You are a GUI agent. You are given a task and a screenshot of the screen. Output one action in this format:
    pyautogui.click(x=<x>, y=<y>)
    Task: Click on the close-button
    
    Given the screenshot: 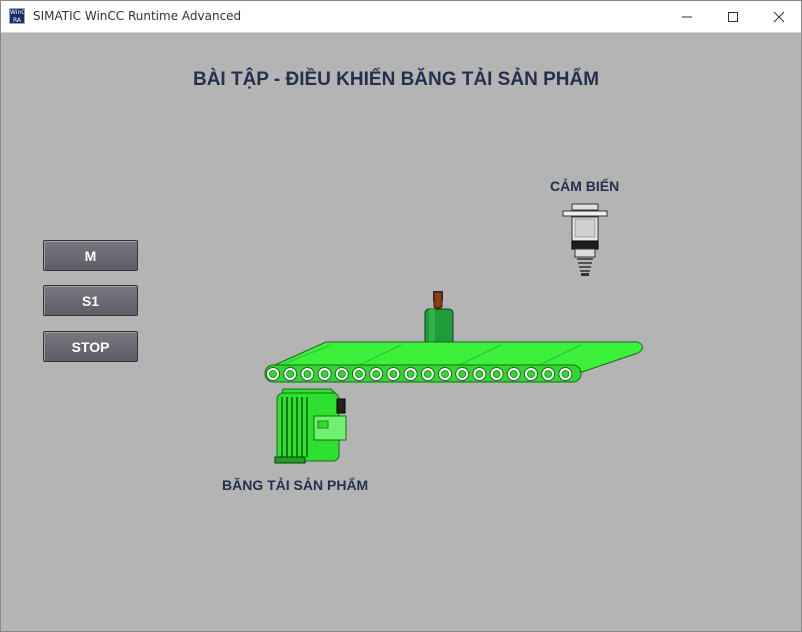 What is the action you would take?
    pyautogui.click(x=779, y=16)
    